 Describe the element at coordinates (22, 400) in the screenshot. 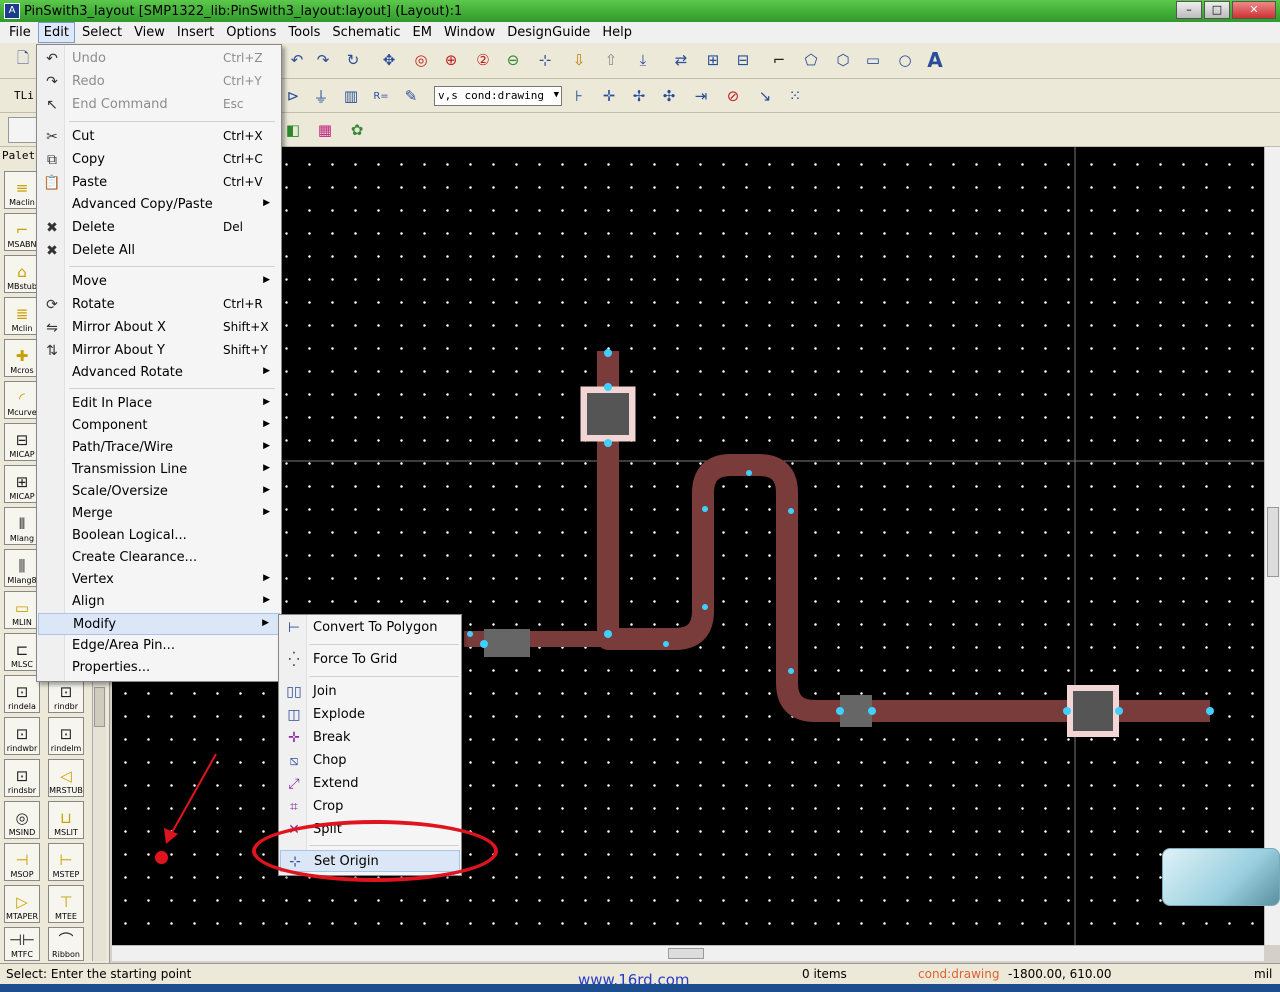

I see `palette-item: ◜ Mcurve` at that location.